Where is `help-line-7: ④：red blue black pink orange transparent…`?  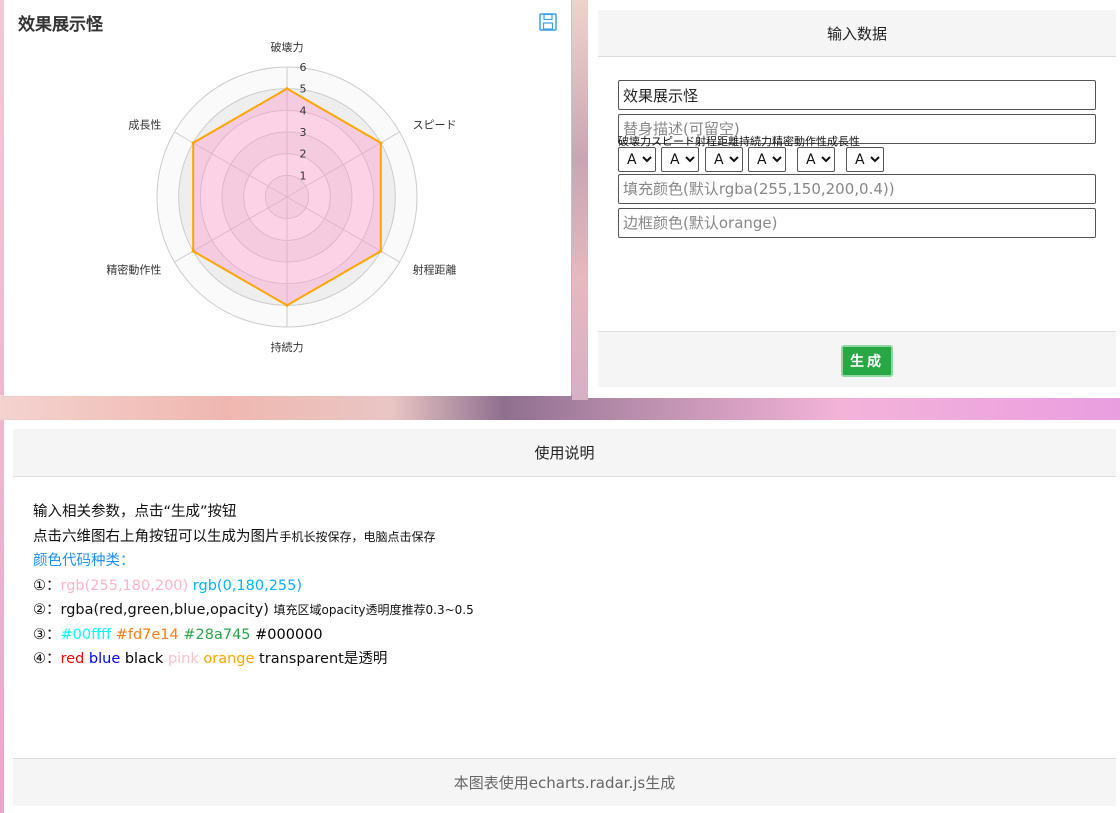 help-line-7: ④：red blue black pink orange transparent… is located at coordinates (253, 659).